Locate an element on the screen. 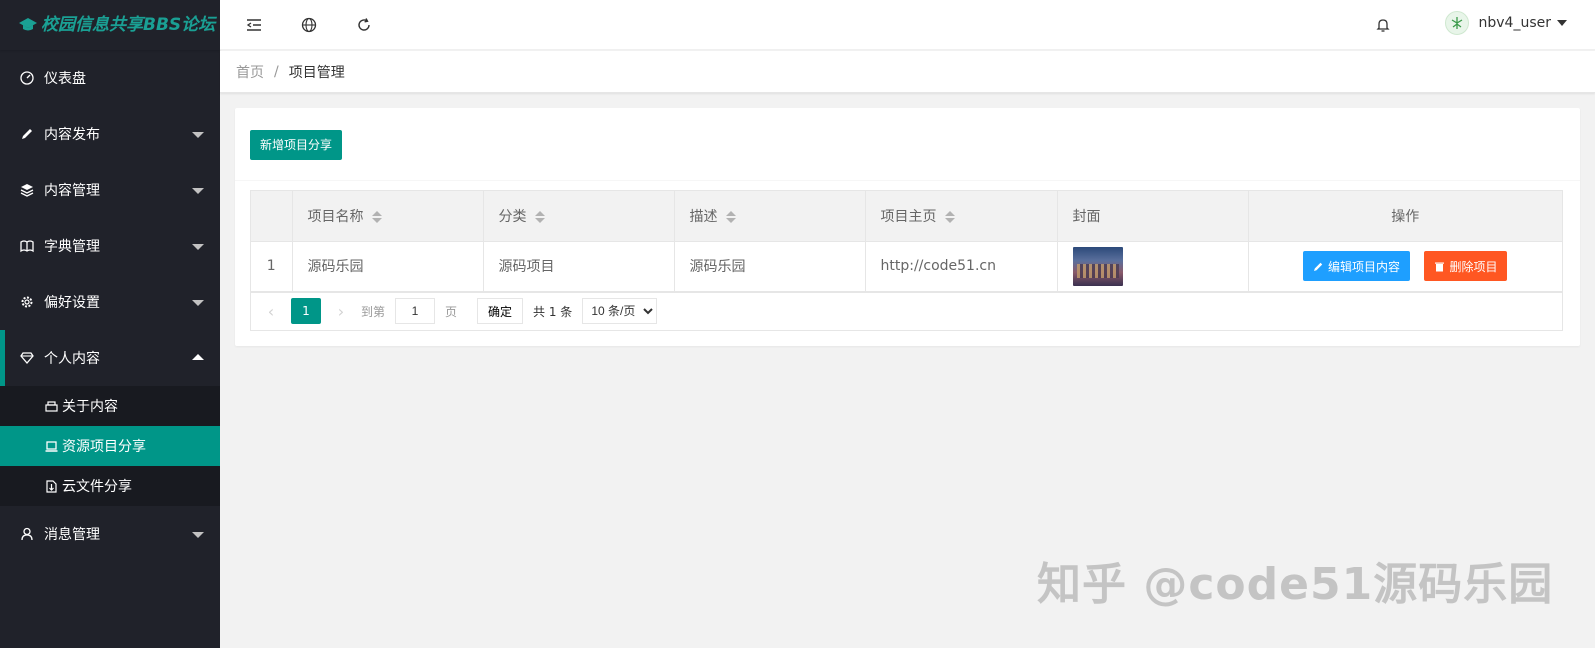 This screenshot has height=648, width=1595. layers-icon is located at coordinates (27, 190).